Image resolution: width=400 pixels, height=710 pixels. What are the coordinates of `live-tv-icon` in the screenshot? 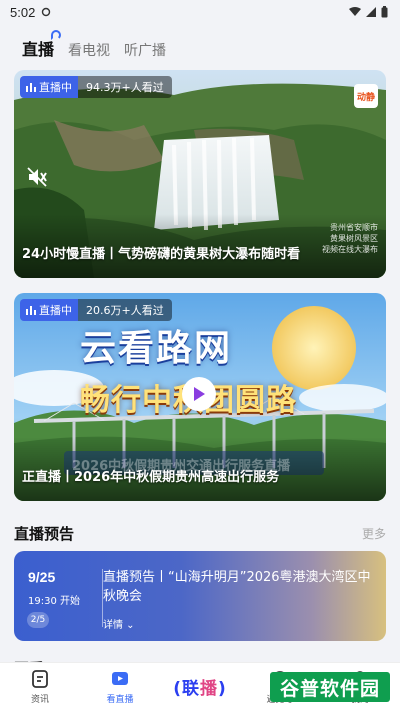 It's located at (120, 678).